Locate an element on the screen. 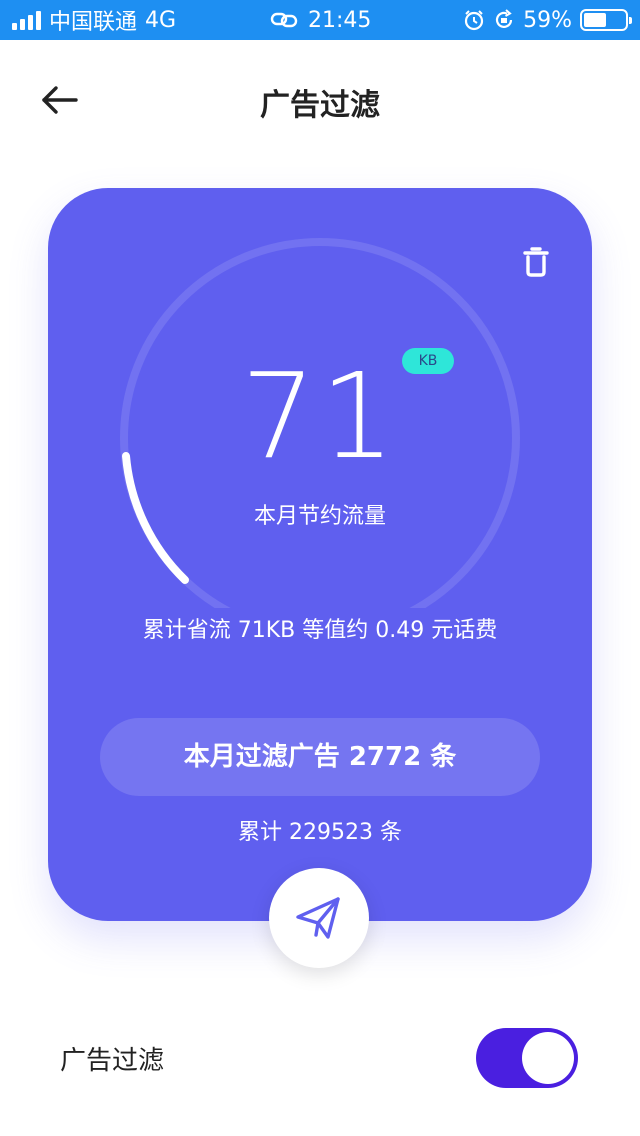 The height and width of the screenshot is (1136, 640). total-saved-text: 累计省流 71KB 等值约 0.49 元话费 is located at coordinates (320, 630).